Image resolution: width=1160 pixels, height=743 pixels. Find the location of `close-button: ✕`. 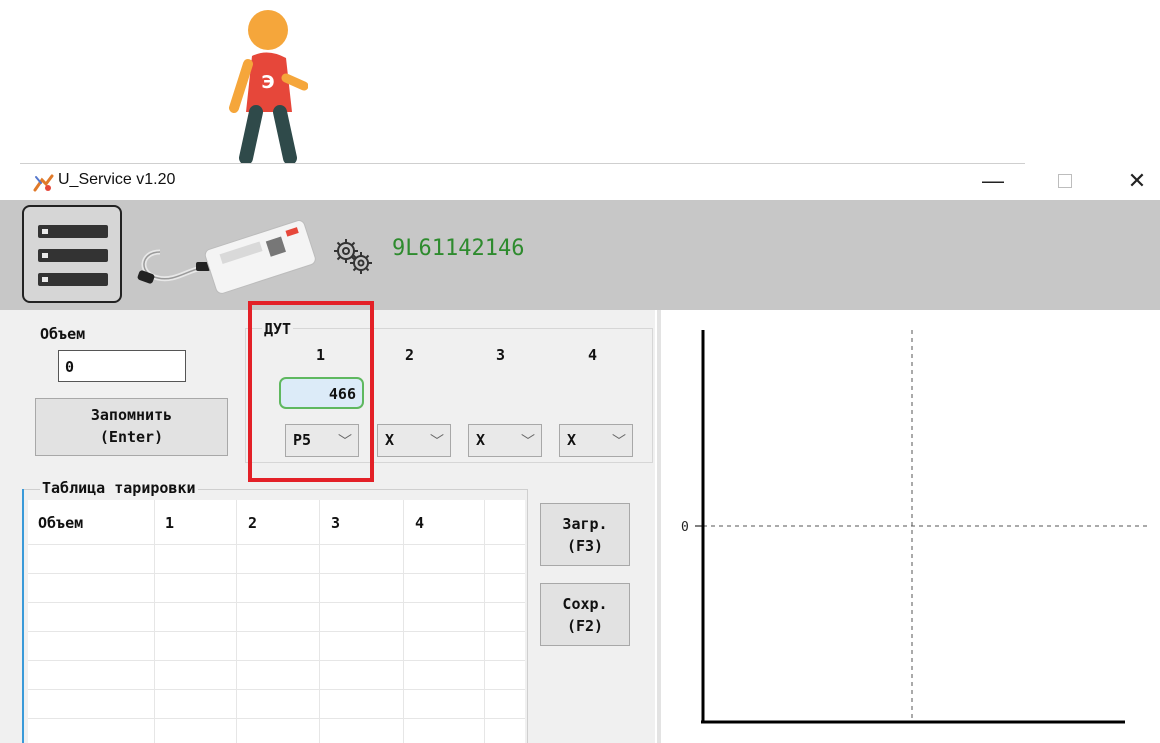

close-button: ✕ is located at coordinates (1136, 181).